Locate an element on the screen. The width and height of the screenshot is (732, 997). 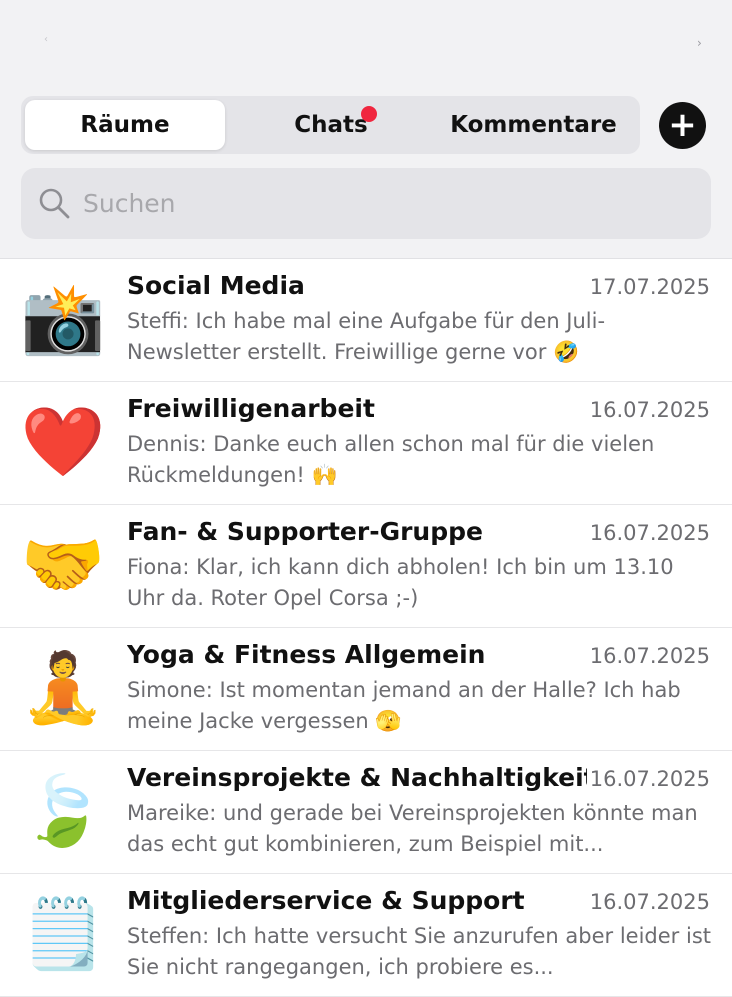
search-bar is located at coordinates (366, 203).